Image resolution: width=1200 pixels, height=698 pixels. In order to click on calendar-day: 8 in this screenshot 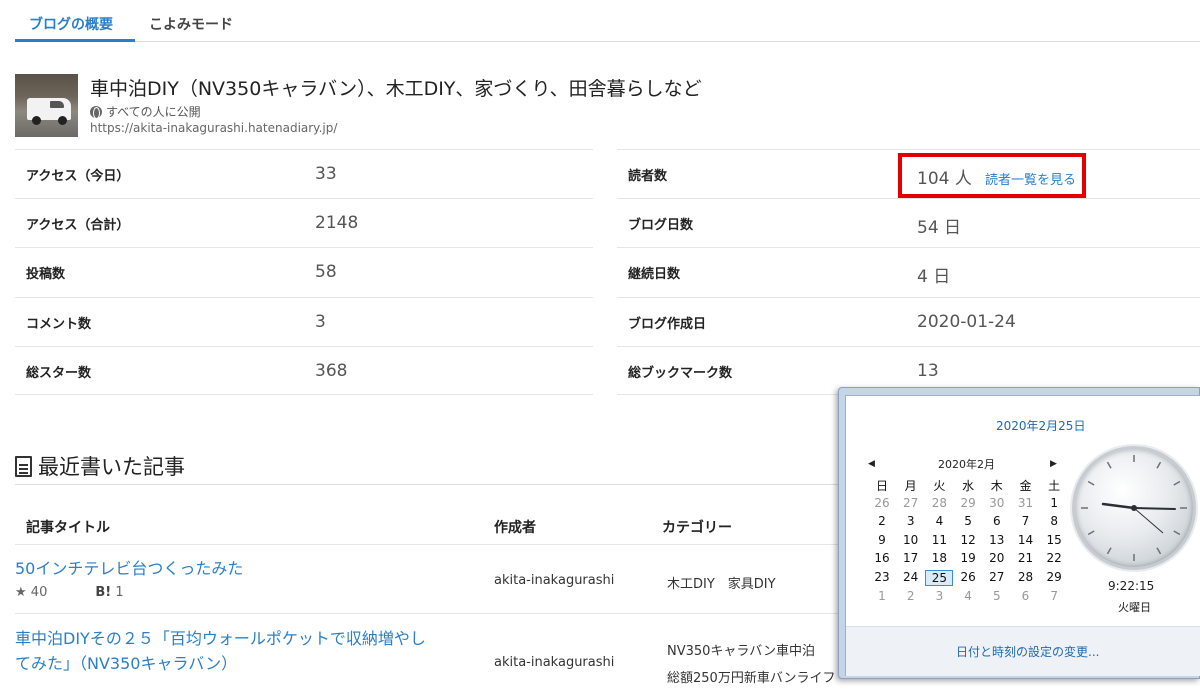, I will do `click(1054, 521)`.